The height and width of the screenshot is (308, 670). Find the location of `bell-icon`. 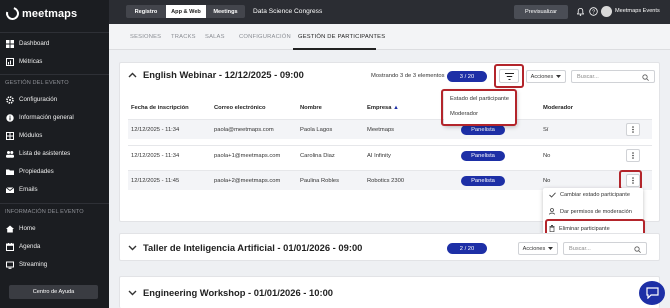

bell-icon is located at coordinates (580, 12).